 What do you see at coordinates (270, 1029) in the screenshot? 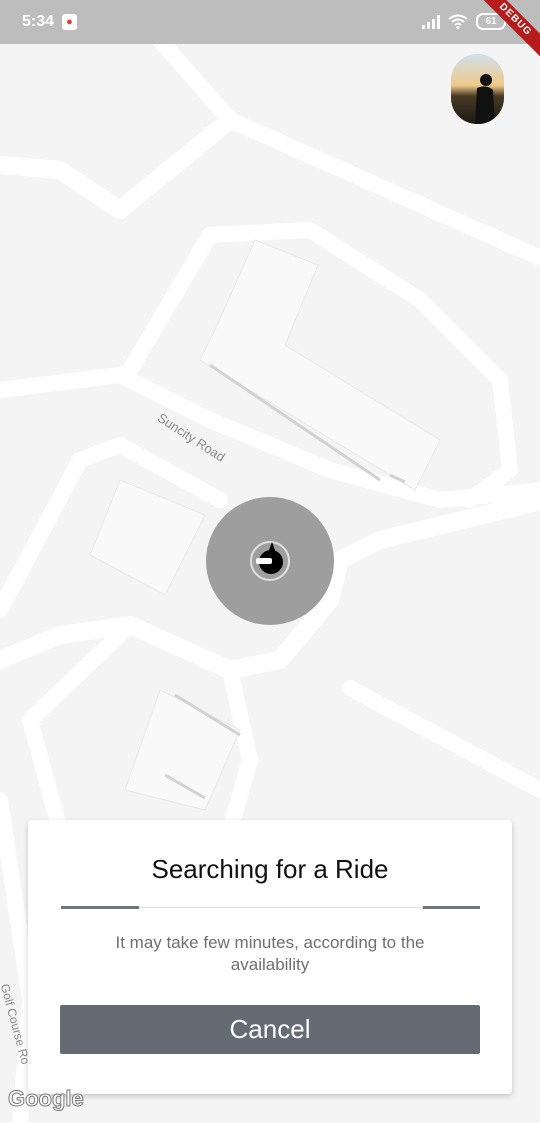
I see `cancel-button: Cancel` at bounding box center [270, 1029].